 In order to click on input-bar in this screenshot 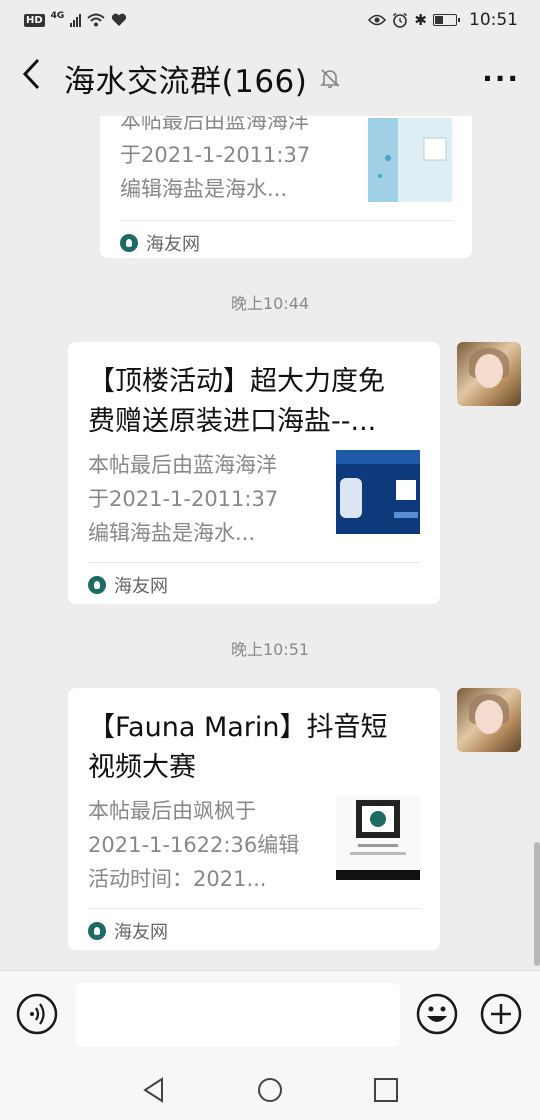, I will do `click(270, 1015)`.